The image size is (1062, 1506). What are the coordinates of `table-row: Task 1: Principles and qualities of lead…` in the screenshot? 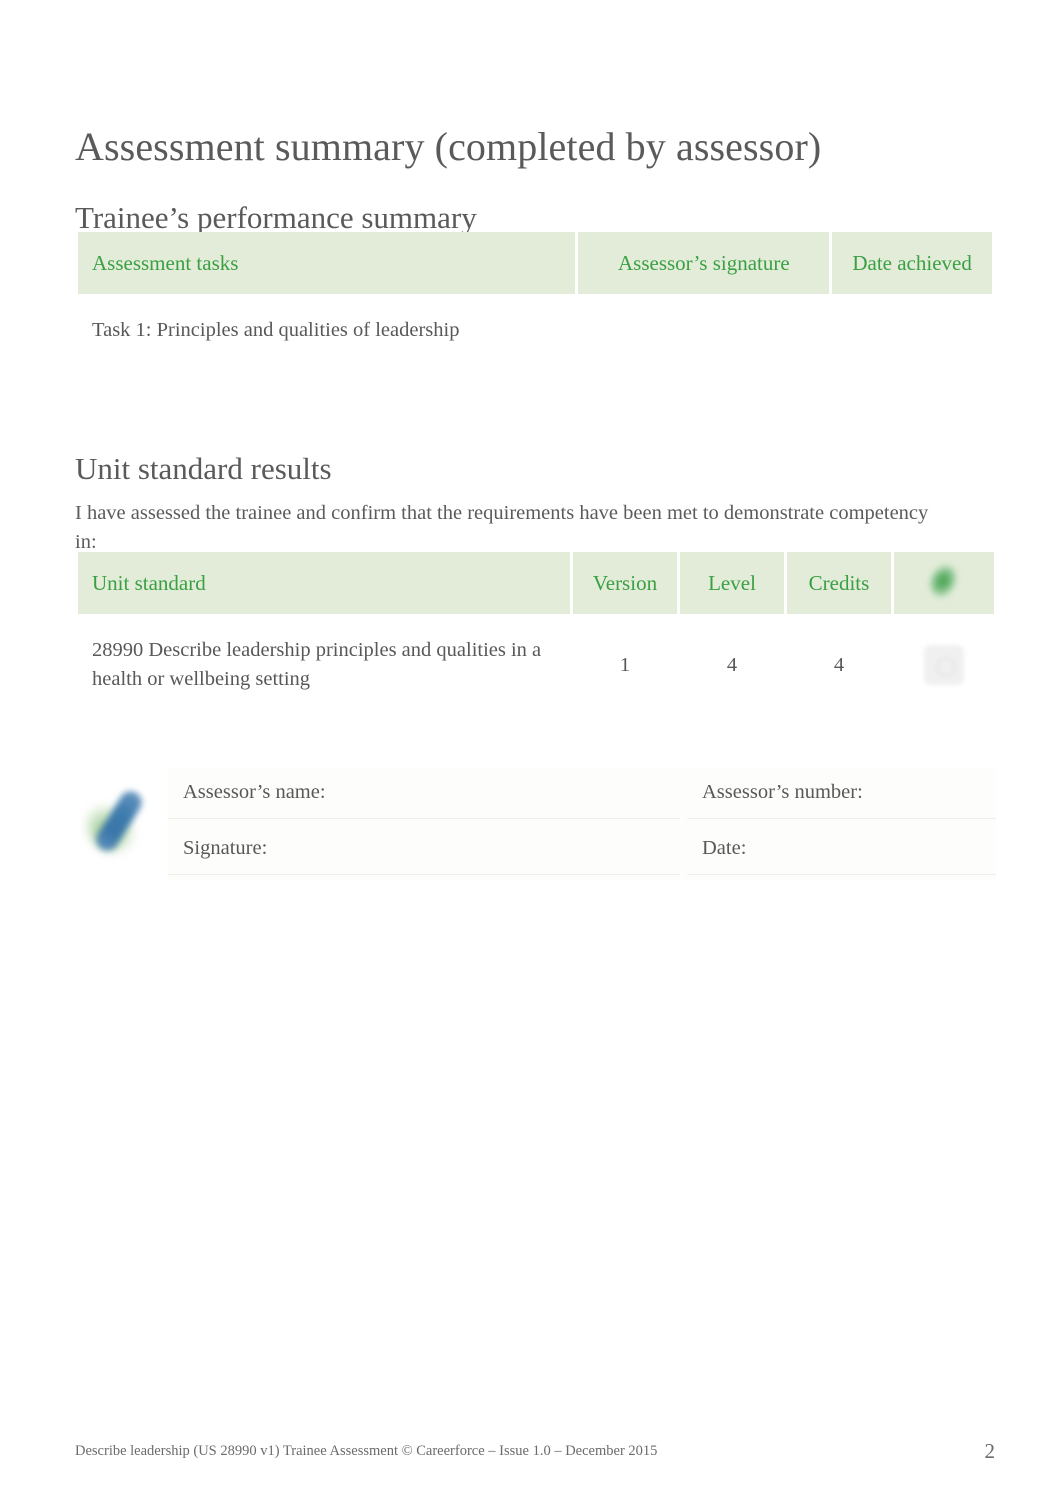 It's located at (535, 330).